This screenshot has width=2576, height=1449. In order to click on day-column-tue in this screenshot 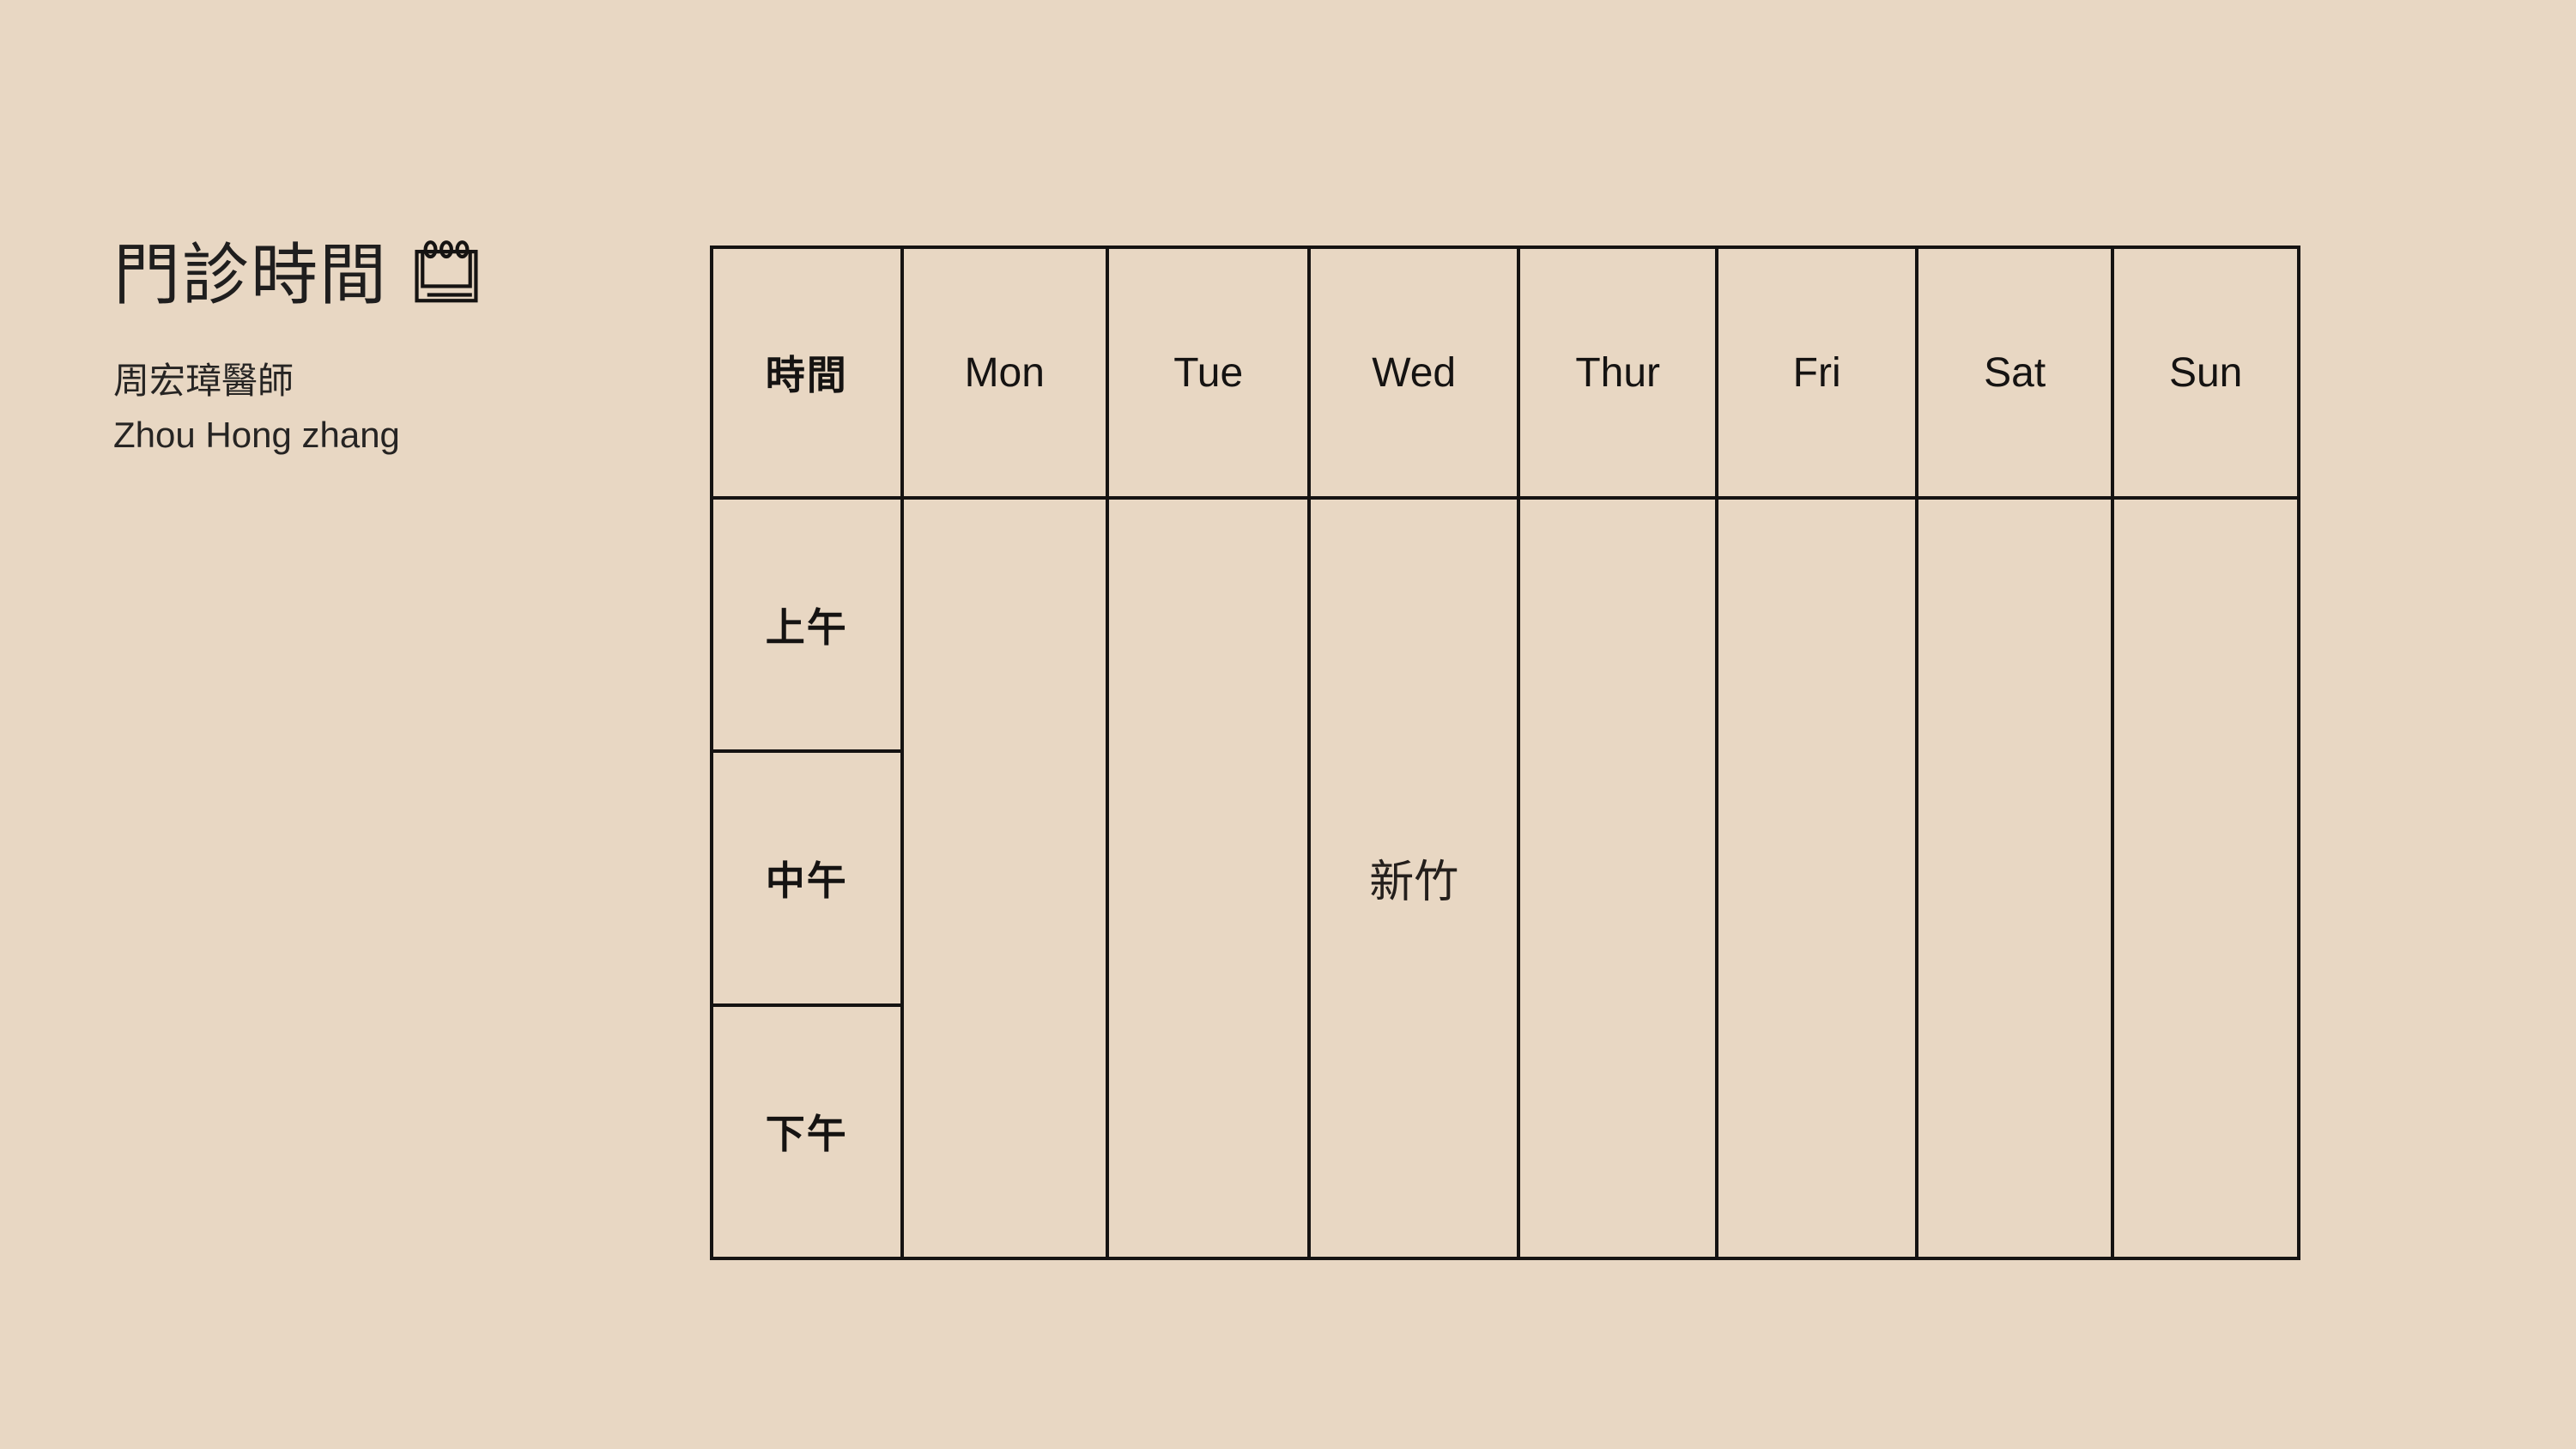, I will do `click(1210, 878)`.